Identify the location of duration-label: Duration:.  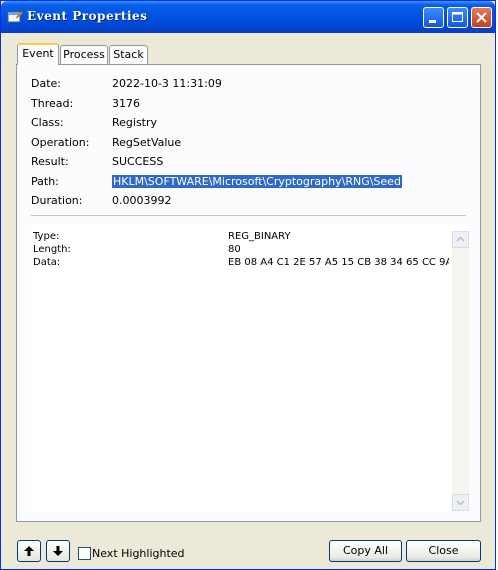
(57, 200).